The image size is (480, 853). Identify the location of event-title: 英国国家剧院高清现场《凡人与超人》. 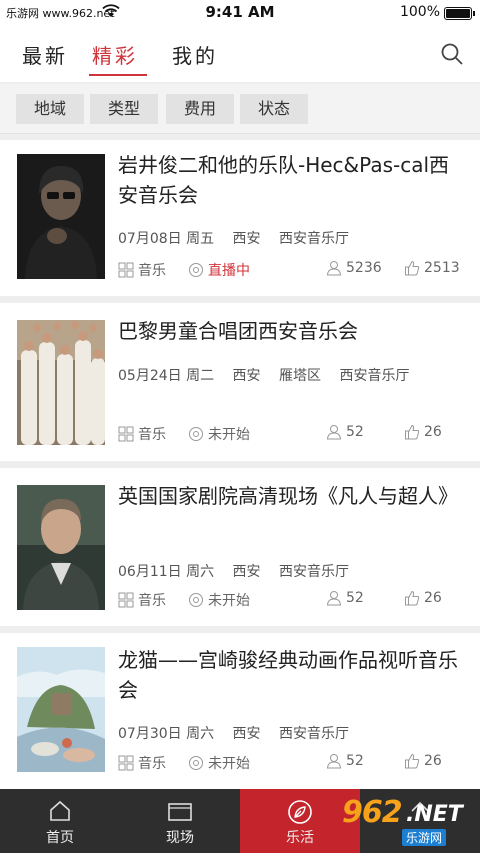
(288, 496).